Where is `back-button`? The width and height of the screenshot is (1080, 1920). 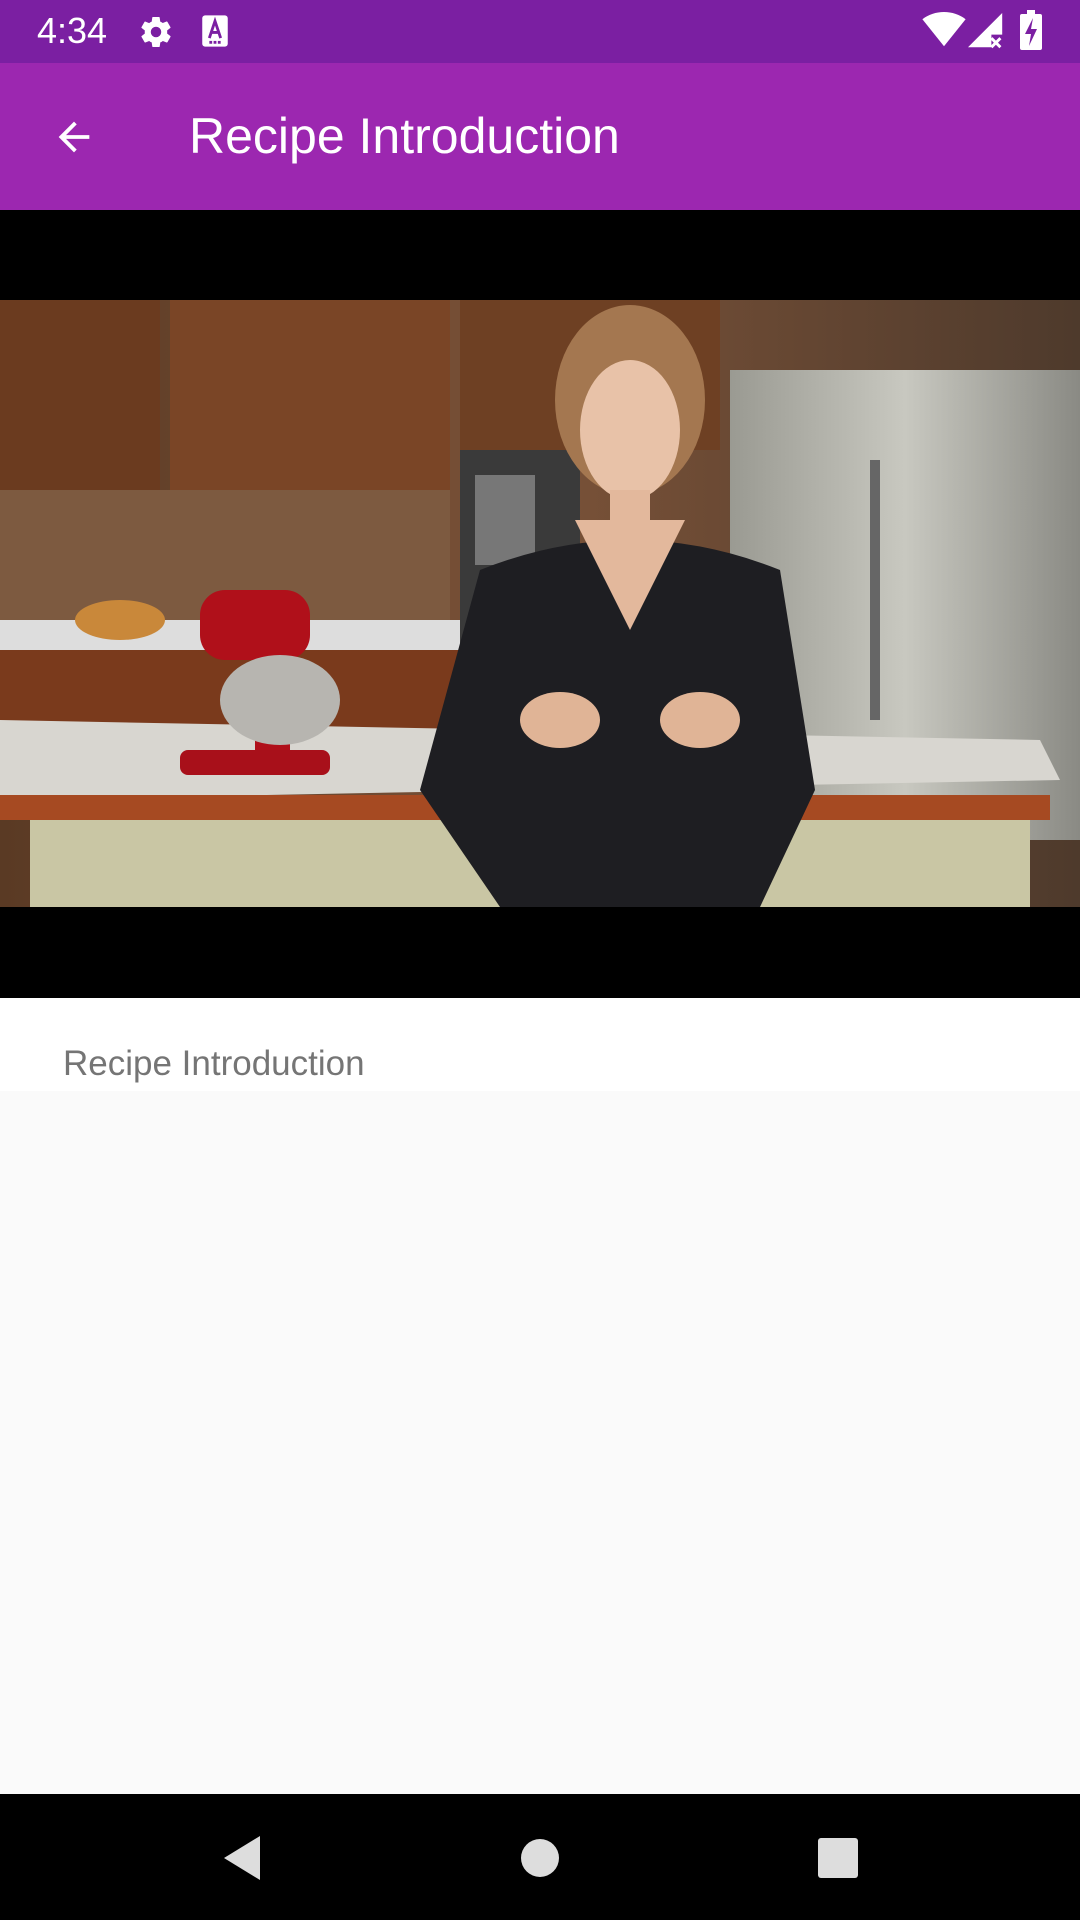 back-button is located at coordinates (74, 137).